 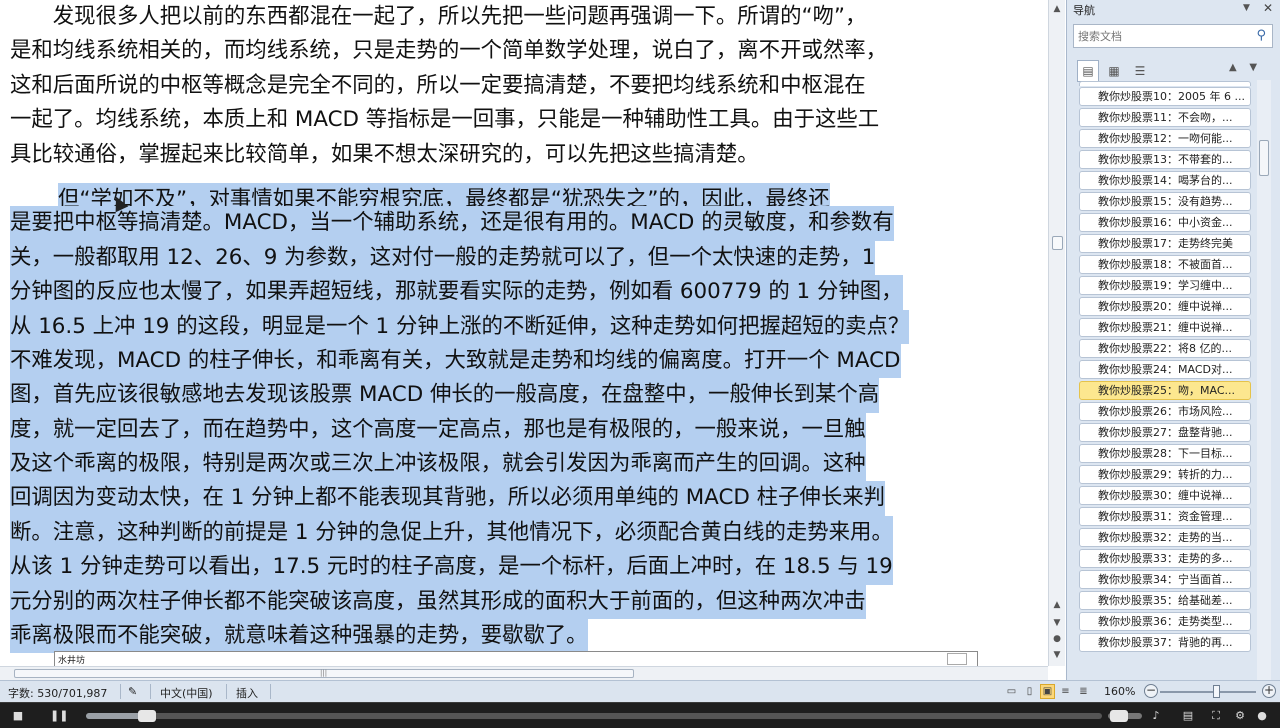 What do you see at coordinates (59, 716) in the screenshot?
I see `pause-icon: ❚❚` at bounding box center [59, 716].